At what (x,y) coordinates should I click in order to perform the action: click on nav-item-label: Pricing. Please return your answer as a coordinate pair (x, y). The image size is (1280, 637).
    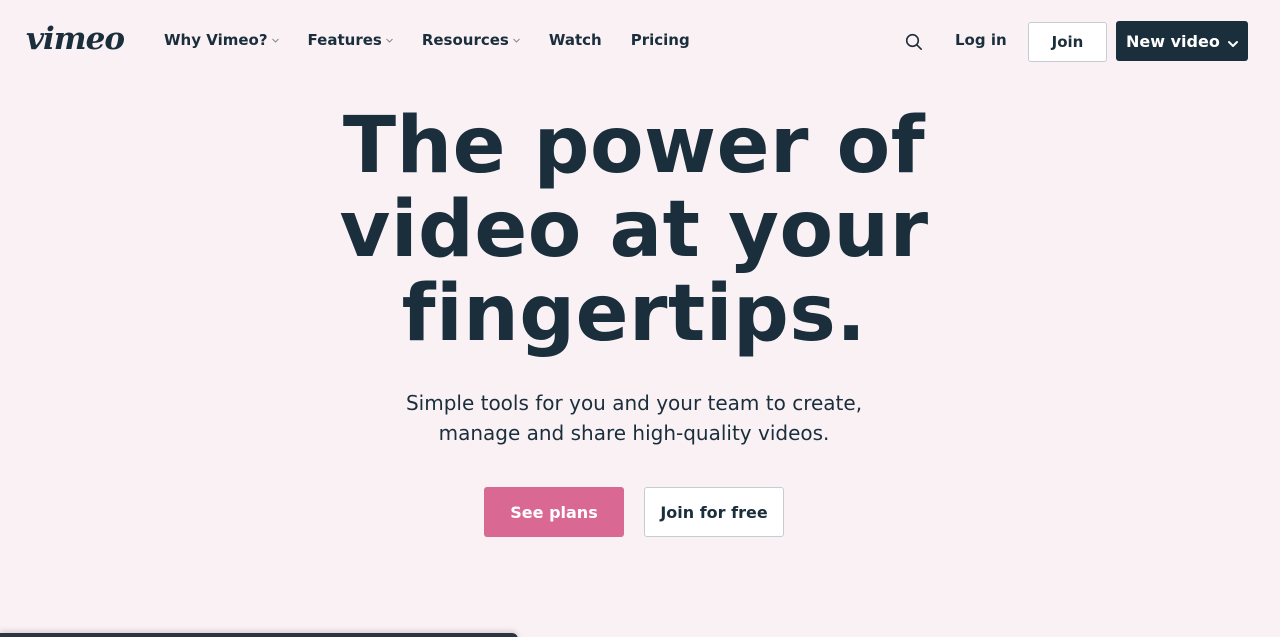
    Looking at the image, I should click on (660, 40).